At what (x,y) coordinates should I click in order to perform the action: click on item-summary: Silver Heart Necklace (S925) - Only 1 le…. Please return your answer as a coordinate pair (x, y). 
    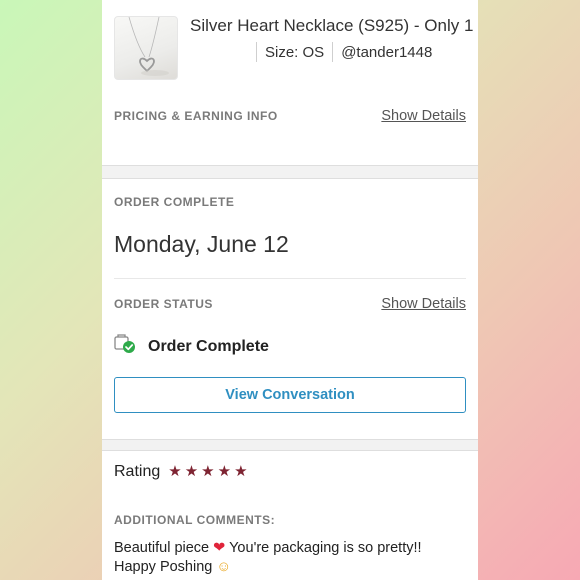
    Looking at the image, I should click on (290, 44).